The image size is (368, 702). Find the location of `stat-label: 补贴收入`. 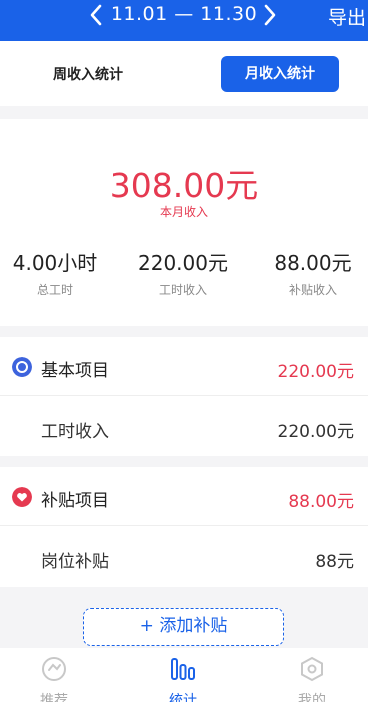

stat-label: 补贴收入 is located at coordinates (312, 290).